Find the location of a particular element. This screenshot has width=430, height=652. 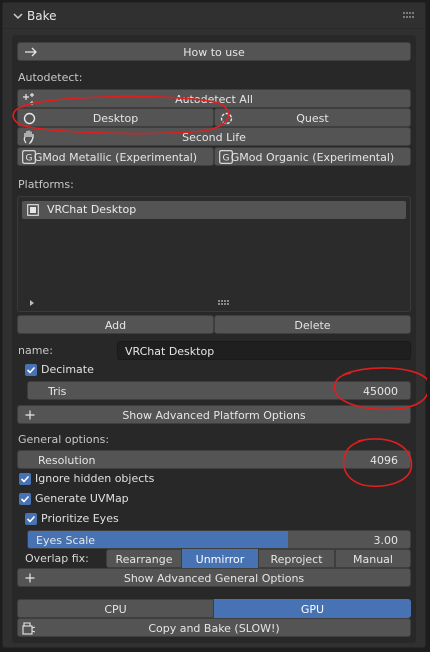

annotation-circle-resolution is located at coordinates (377, 462).